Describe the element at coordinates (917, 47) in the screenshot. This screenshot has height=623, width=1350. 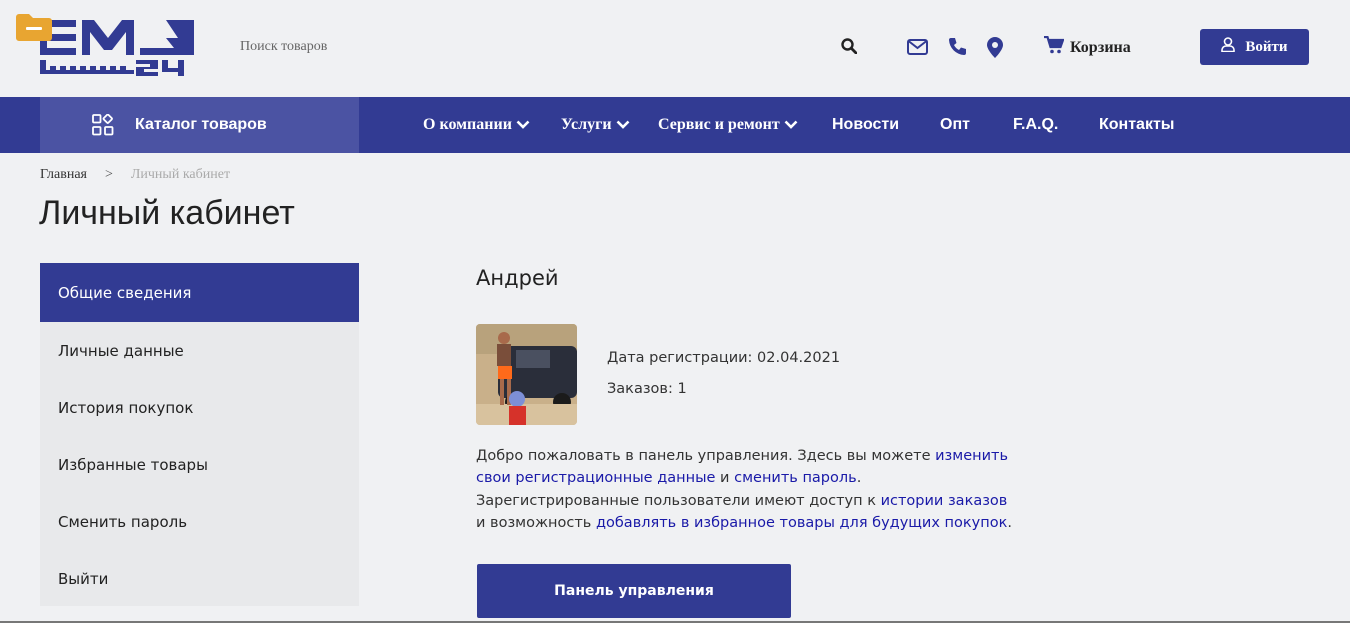
I see `mail-icon` at that location.